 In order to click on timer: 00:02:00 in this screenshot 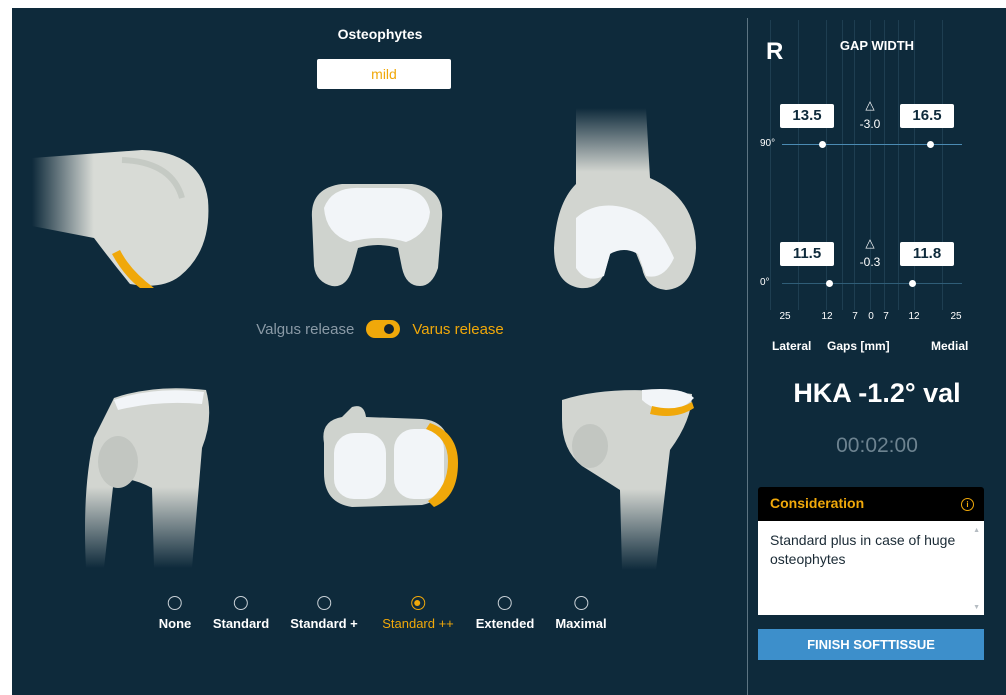, I will do `click(877, 445)`.